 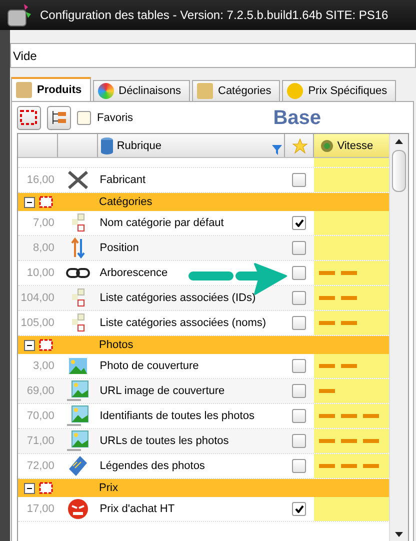 I want to click on field-name: Identifiants de toutes les photos, so click(x=177, y=416).